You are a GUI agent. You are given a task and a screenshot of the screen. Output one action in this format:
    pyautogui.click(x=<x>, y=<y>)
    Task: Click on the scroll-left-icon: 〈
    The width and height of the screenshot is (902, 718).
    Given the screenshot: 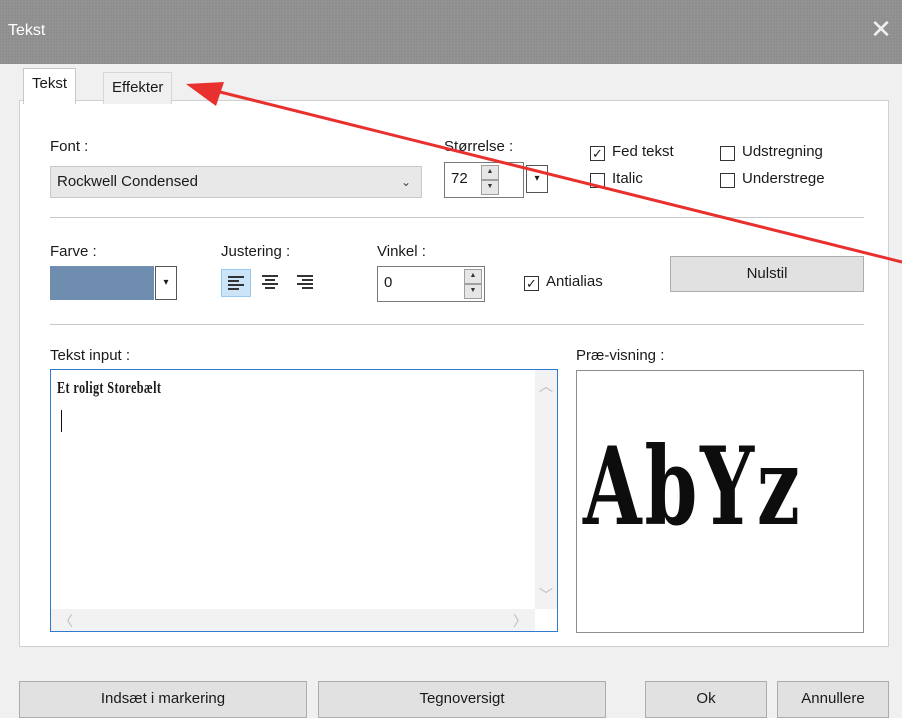 What is the action you would take?
    pyautogui.click(x=66, y=621)
    